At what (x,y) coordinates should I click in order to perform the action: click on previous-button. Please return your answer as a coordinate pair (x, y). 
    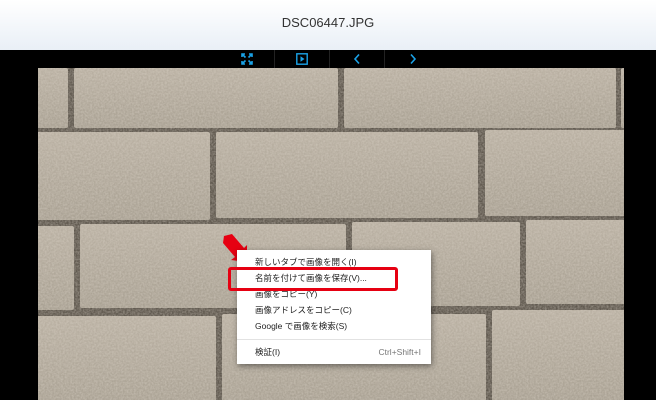
    Looking at the image, I should click on (357, 59).